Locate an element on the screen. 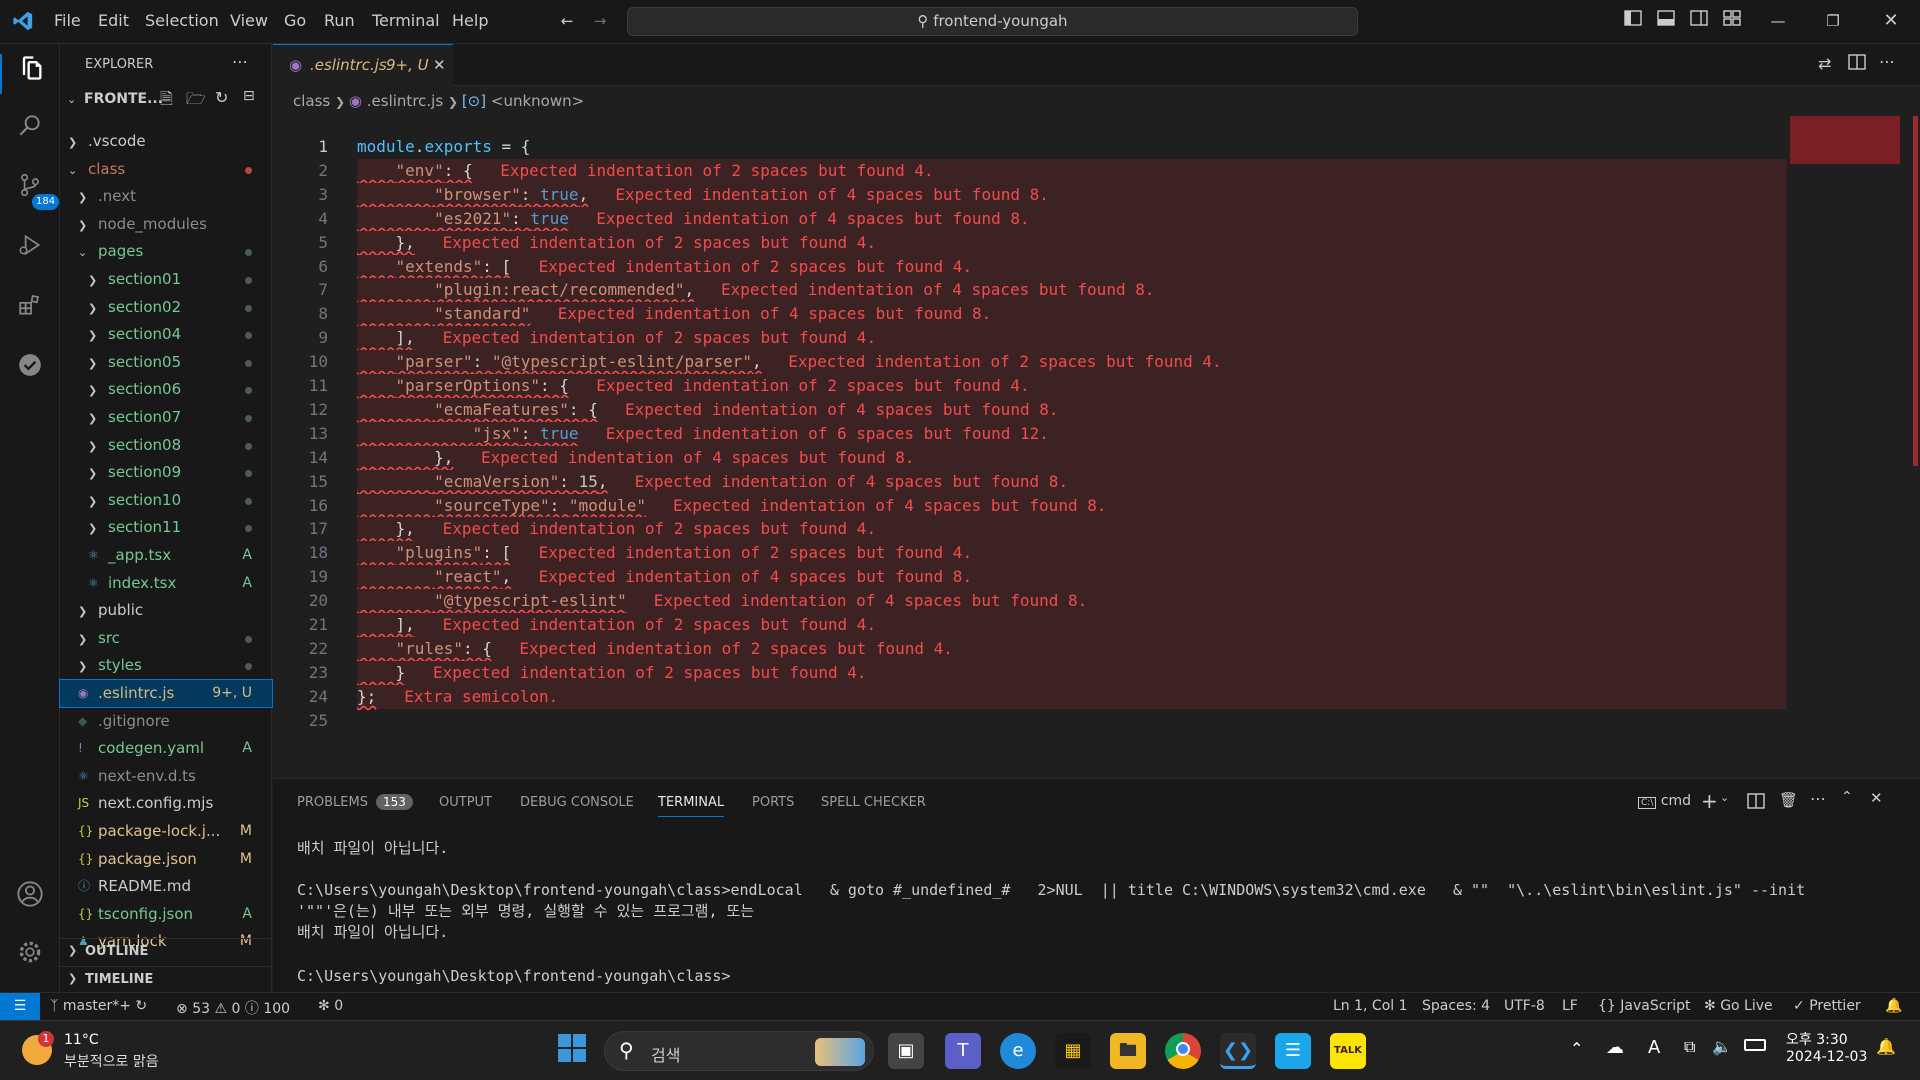  edge-icon: e is located at coordinates (1018, 1051).